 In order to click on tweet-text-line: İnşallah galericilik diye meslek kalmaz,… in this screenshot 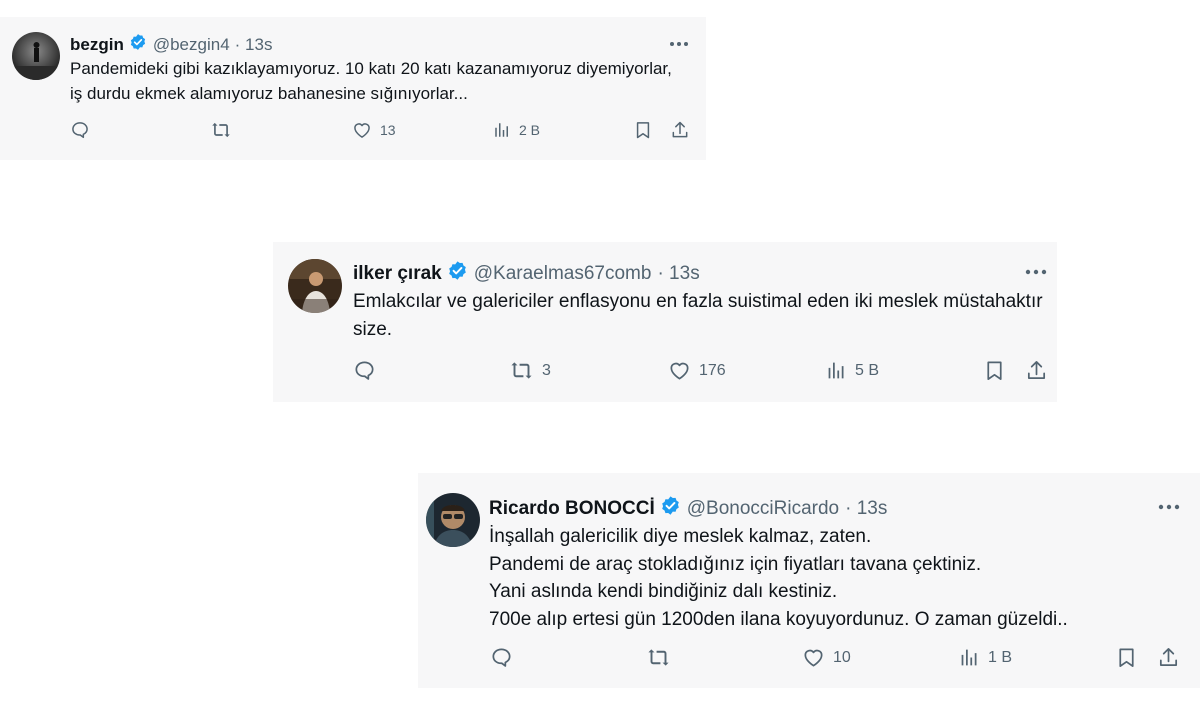, I will do `click(680, 536)`.